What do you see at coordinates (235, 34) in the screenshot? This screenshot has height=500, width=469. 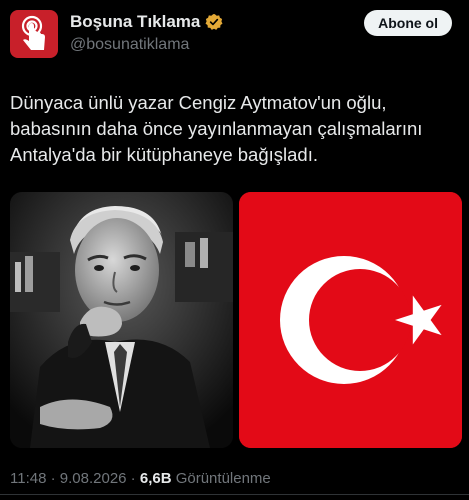 I see `tweet-header: Boşuna Tıklama @bosunatiklama Abone ol` at bounding box center [235, 34].